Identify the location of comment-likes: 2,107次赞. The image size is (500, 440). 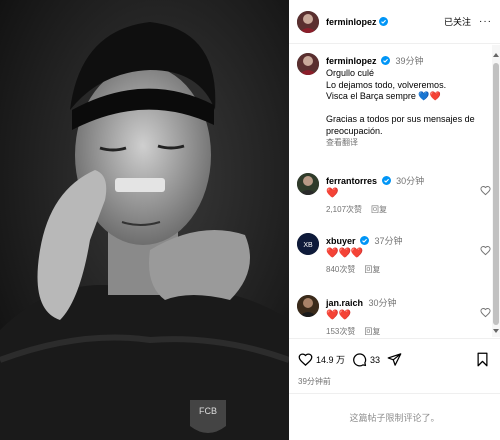
(344, 209).